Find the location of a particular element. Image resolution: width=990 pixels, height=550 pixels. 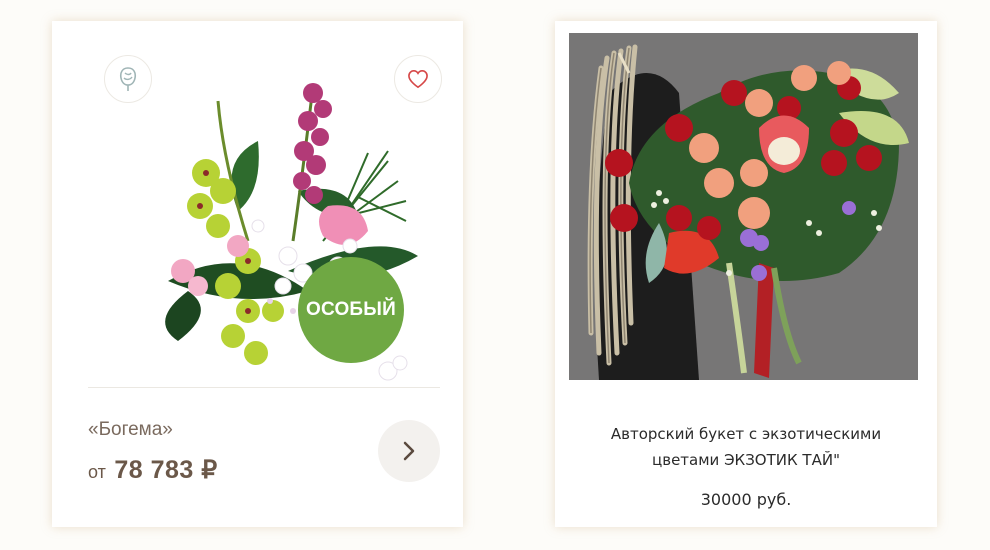

product-price: 30000 руб. is located at coordinates (746, 499).